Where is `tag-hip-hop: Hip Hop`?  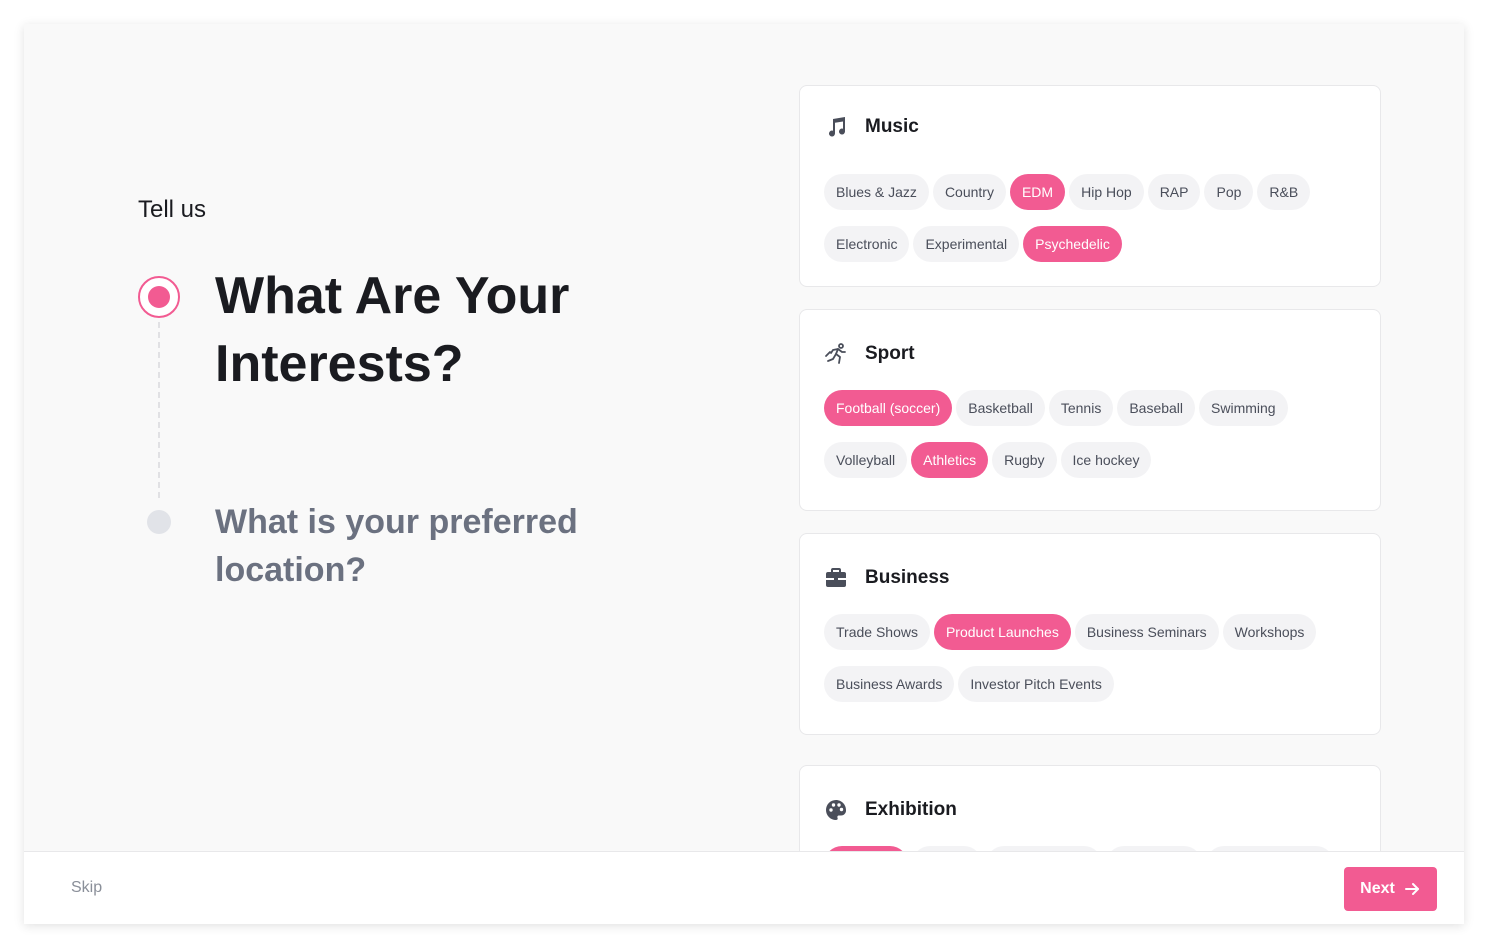
tag-hip-hop: Hip Hop is located at coordinates (1106, 192).